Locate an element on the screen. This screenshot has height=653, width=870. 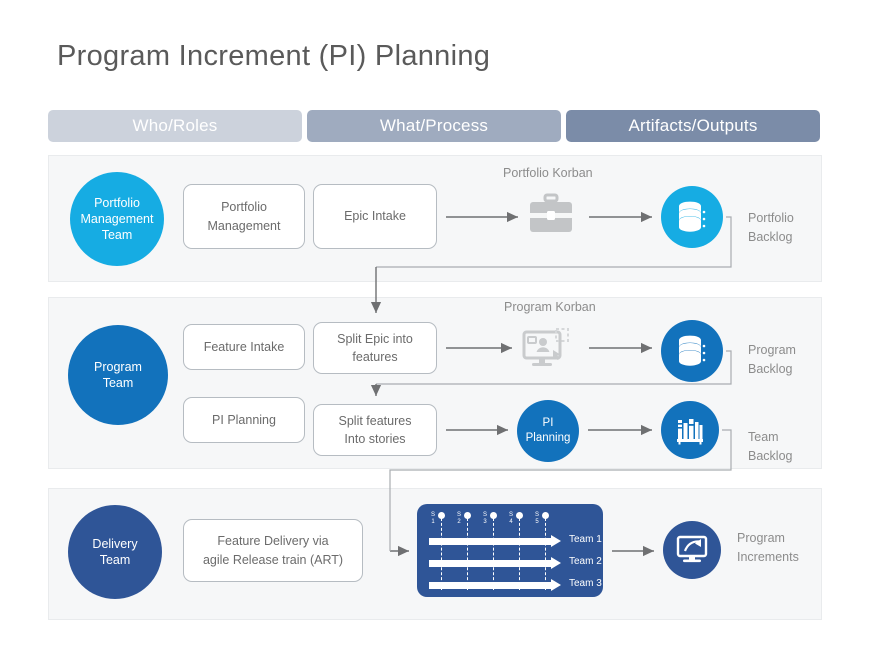
artifact-label-line1: Team is located at coordinates (763, 437).